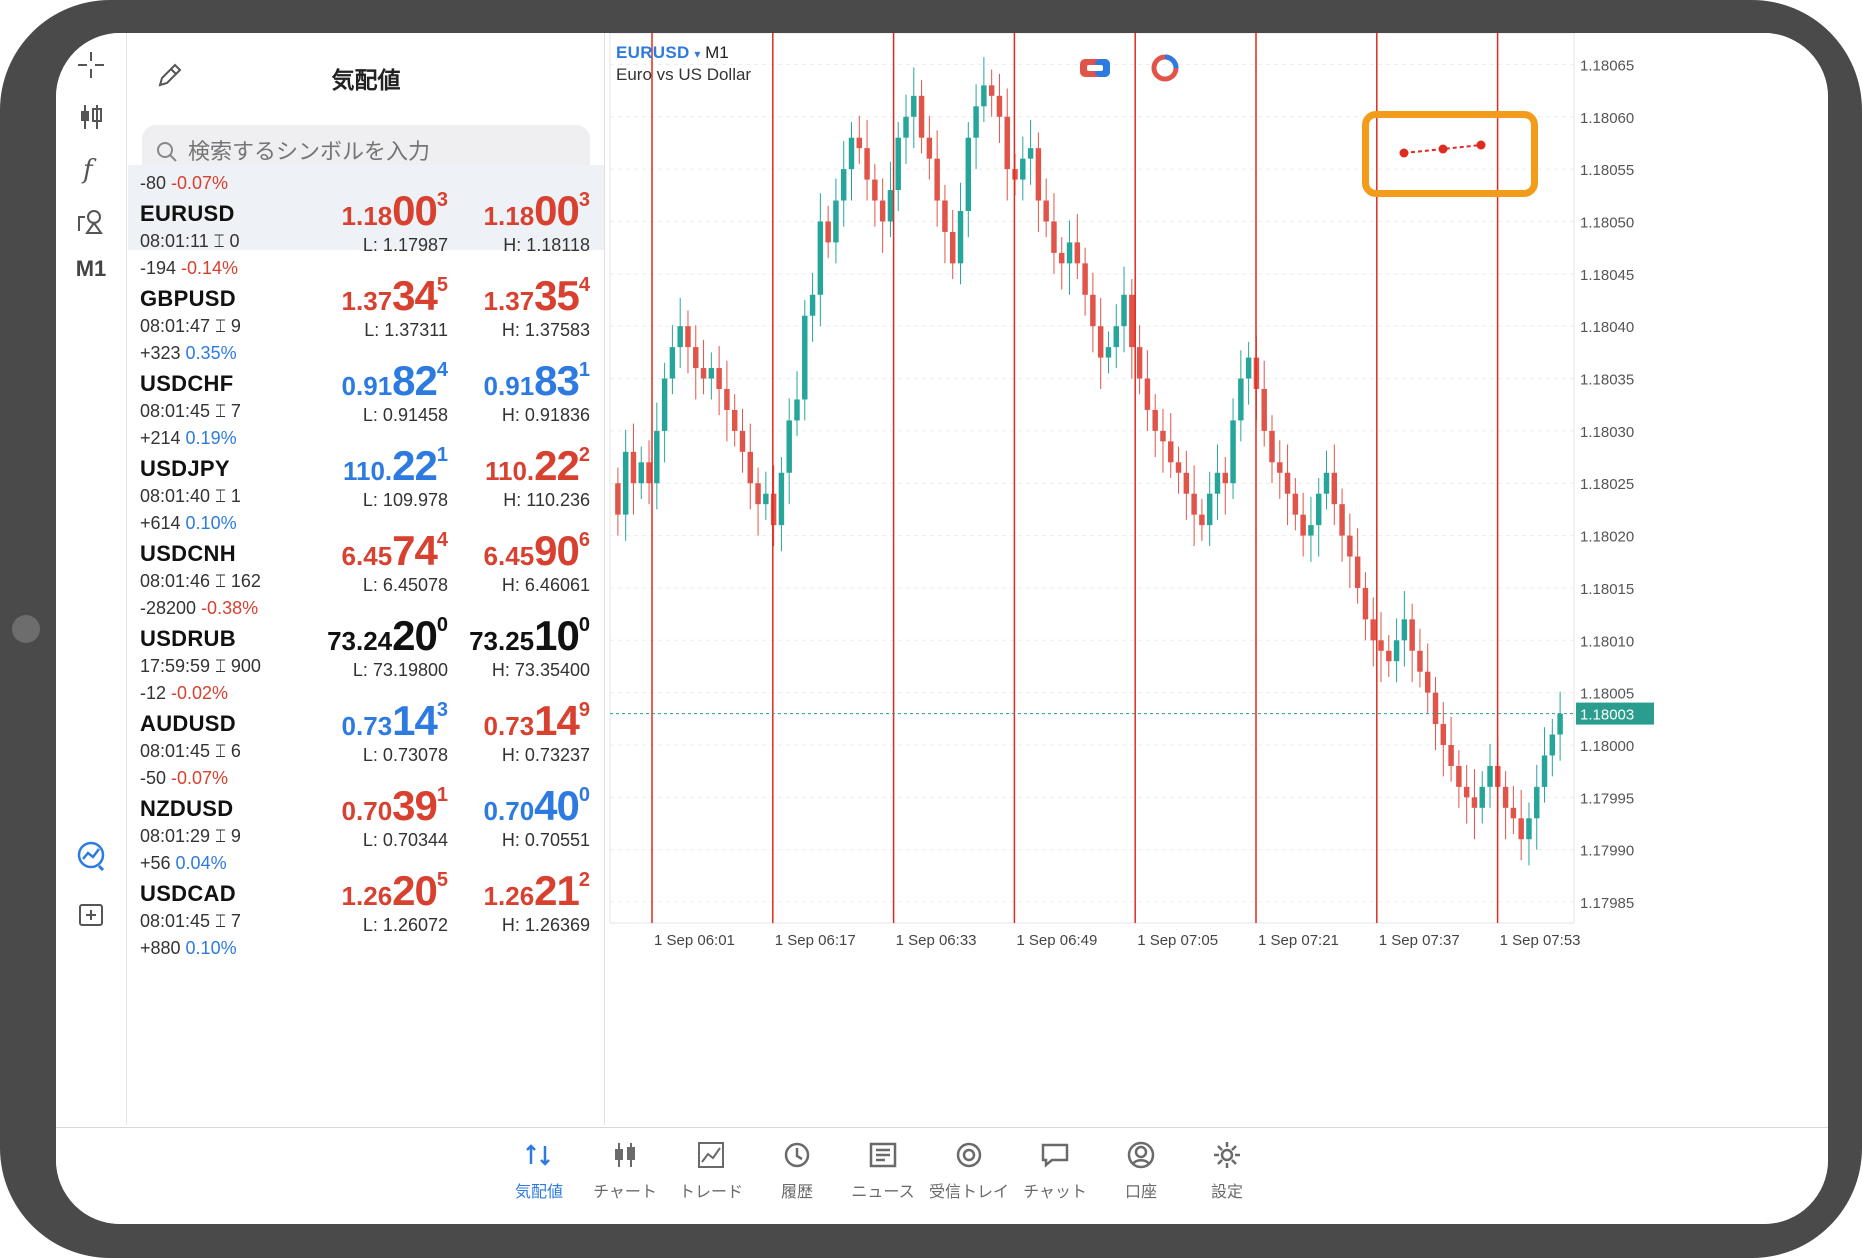 This screenshot has width=1862, height=1258. What do you see at coordinates (185, 468) in the screenshot?
I see `quote-symbol: USDJPY` at bounding box center [185, 468].